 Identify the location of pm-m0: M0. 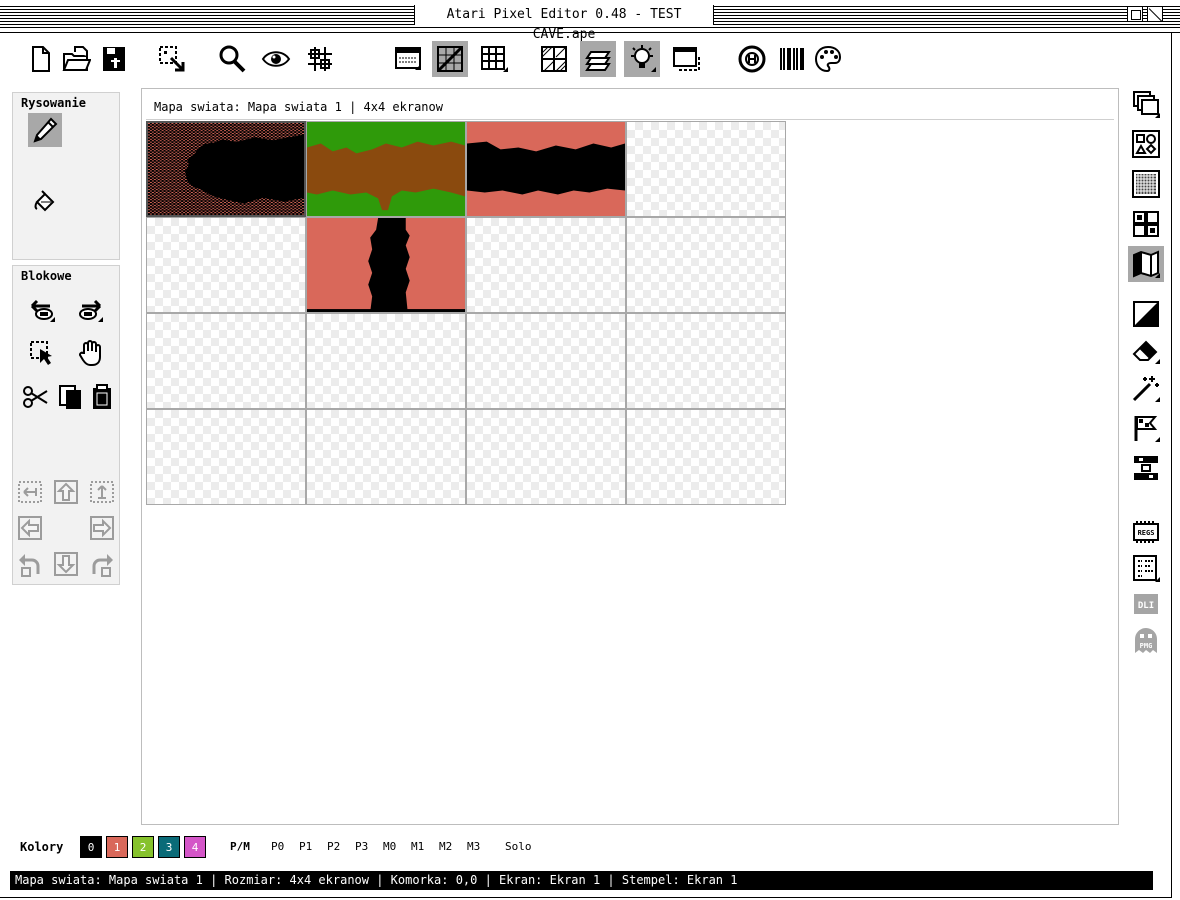
(389, 846).